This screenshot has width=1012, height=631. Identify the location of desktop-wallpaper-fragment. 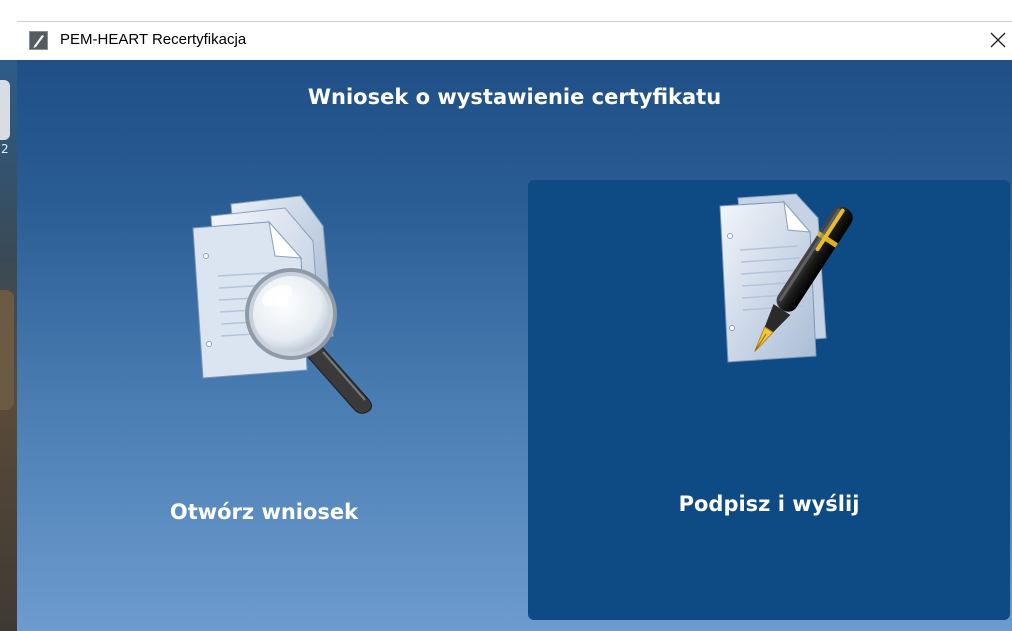
(7, 350).